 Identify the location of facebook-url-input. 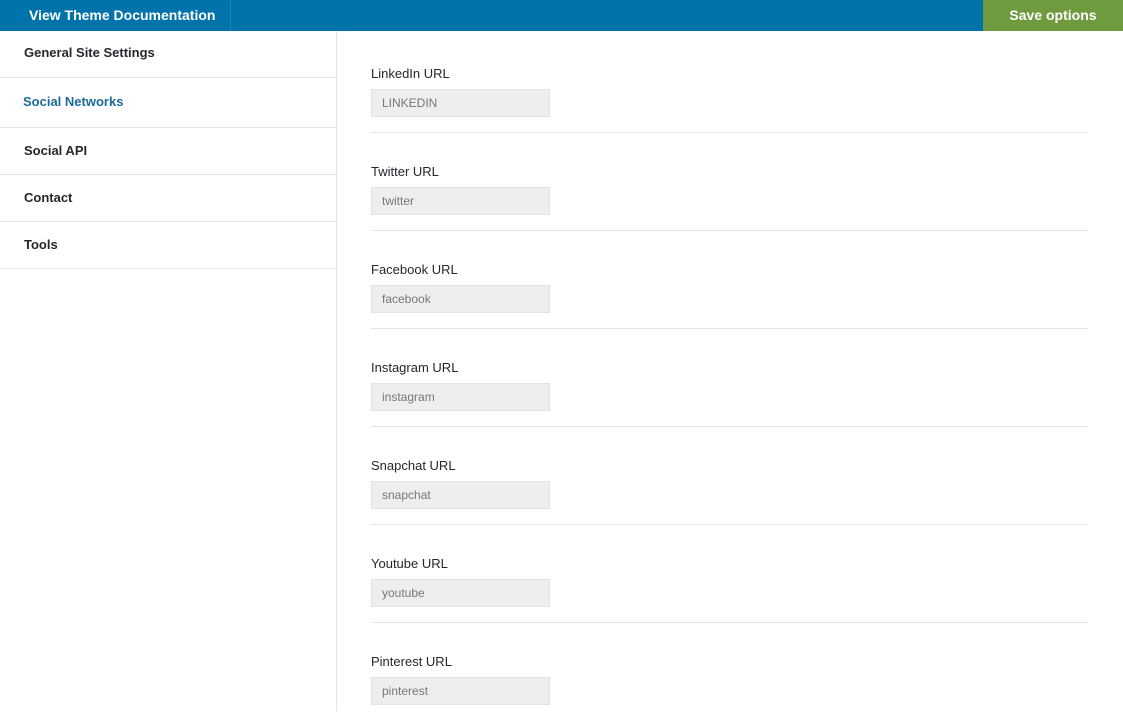
(460, 299).